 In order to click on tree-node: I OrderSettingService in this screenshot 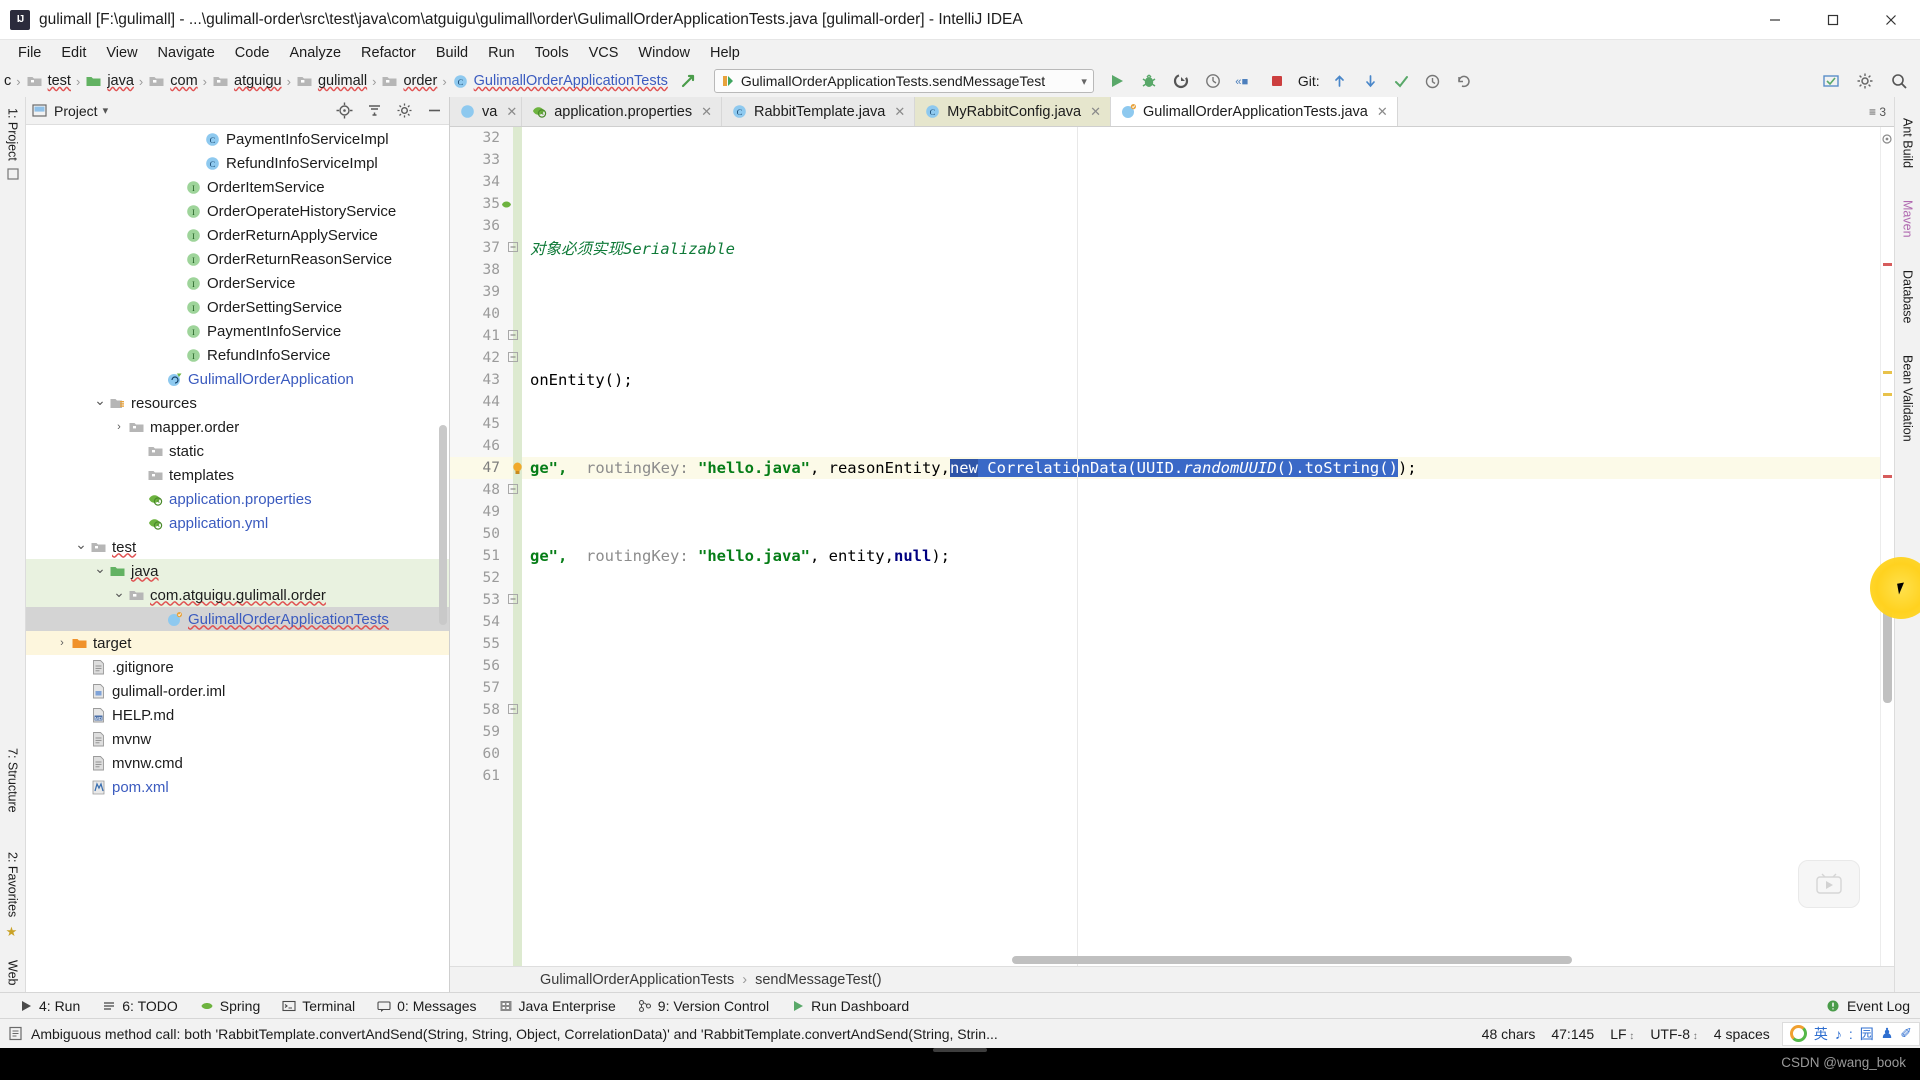, I will do `click(237, 307)`.